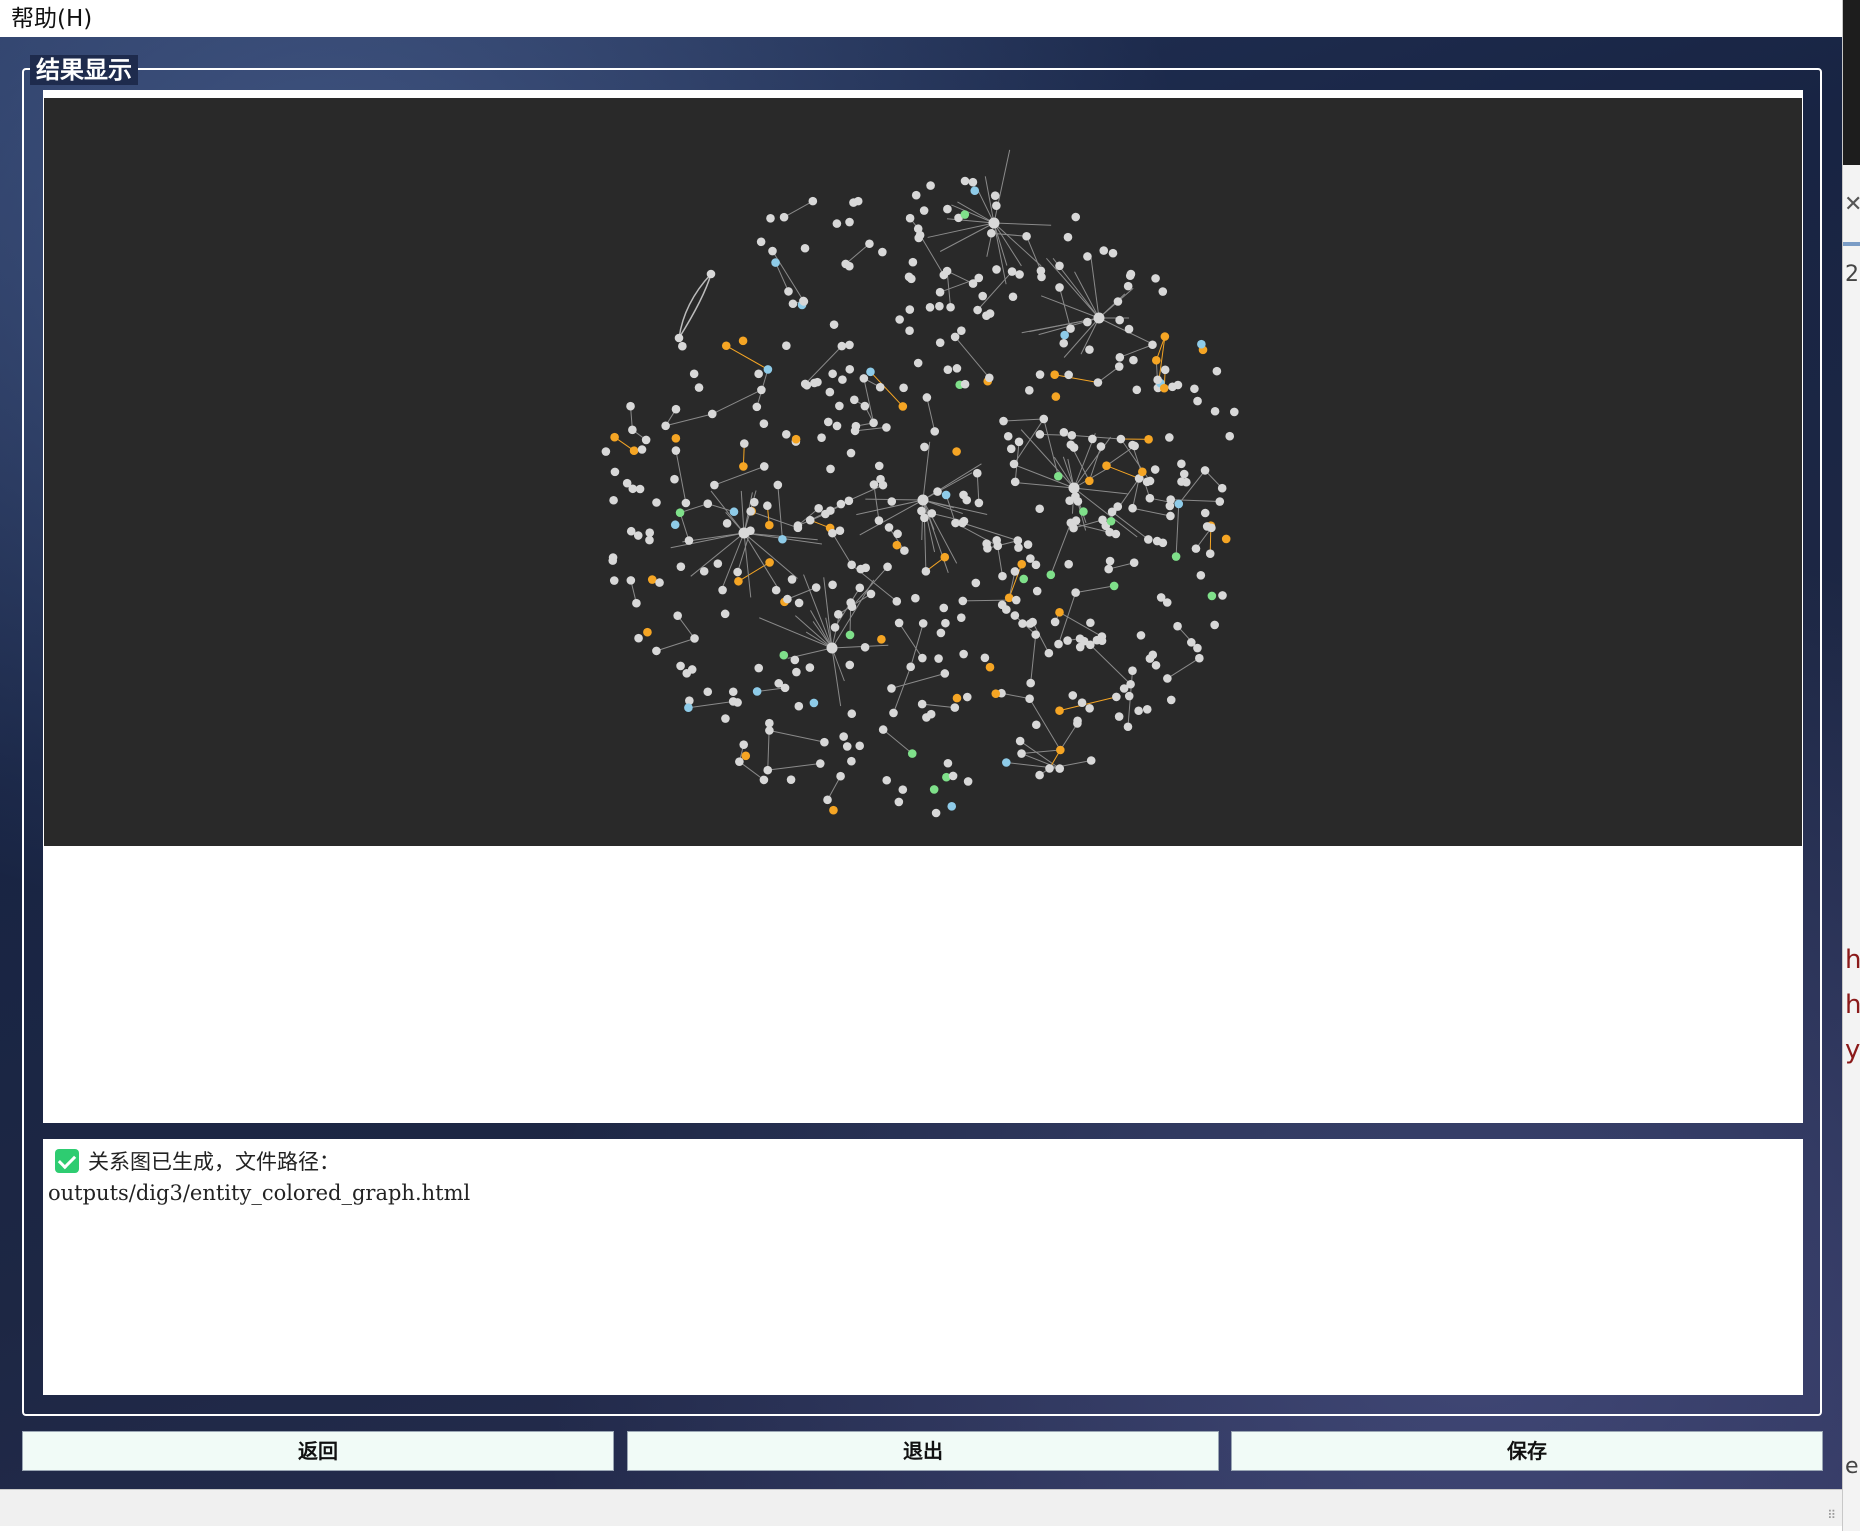 This screenshot has height=1531, width=1860. I want to click on save-button: 保存, so click(1527, 1451).